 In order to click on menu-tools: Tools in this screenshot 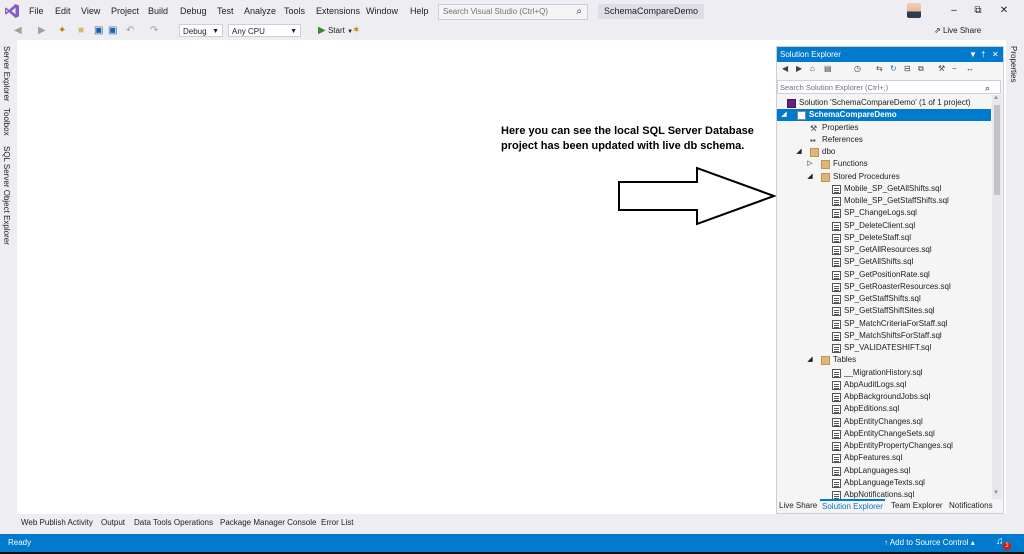, I will do `click(294, 11)`.